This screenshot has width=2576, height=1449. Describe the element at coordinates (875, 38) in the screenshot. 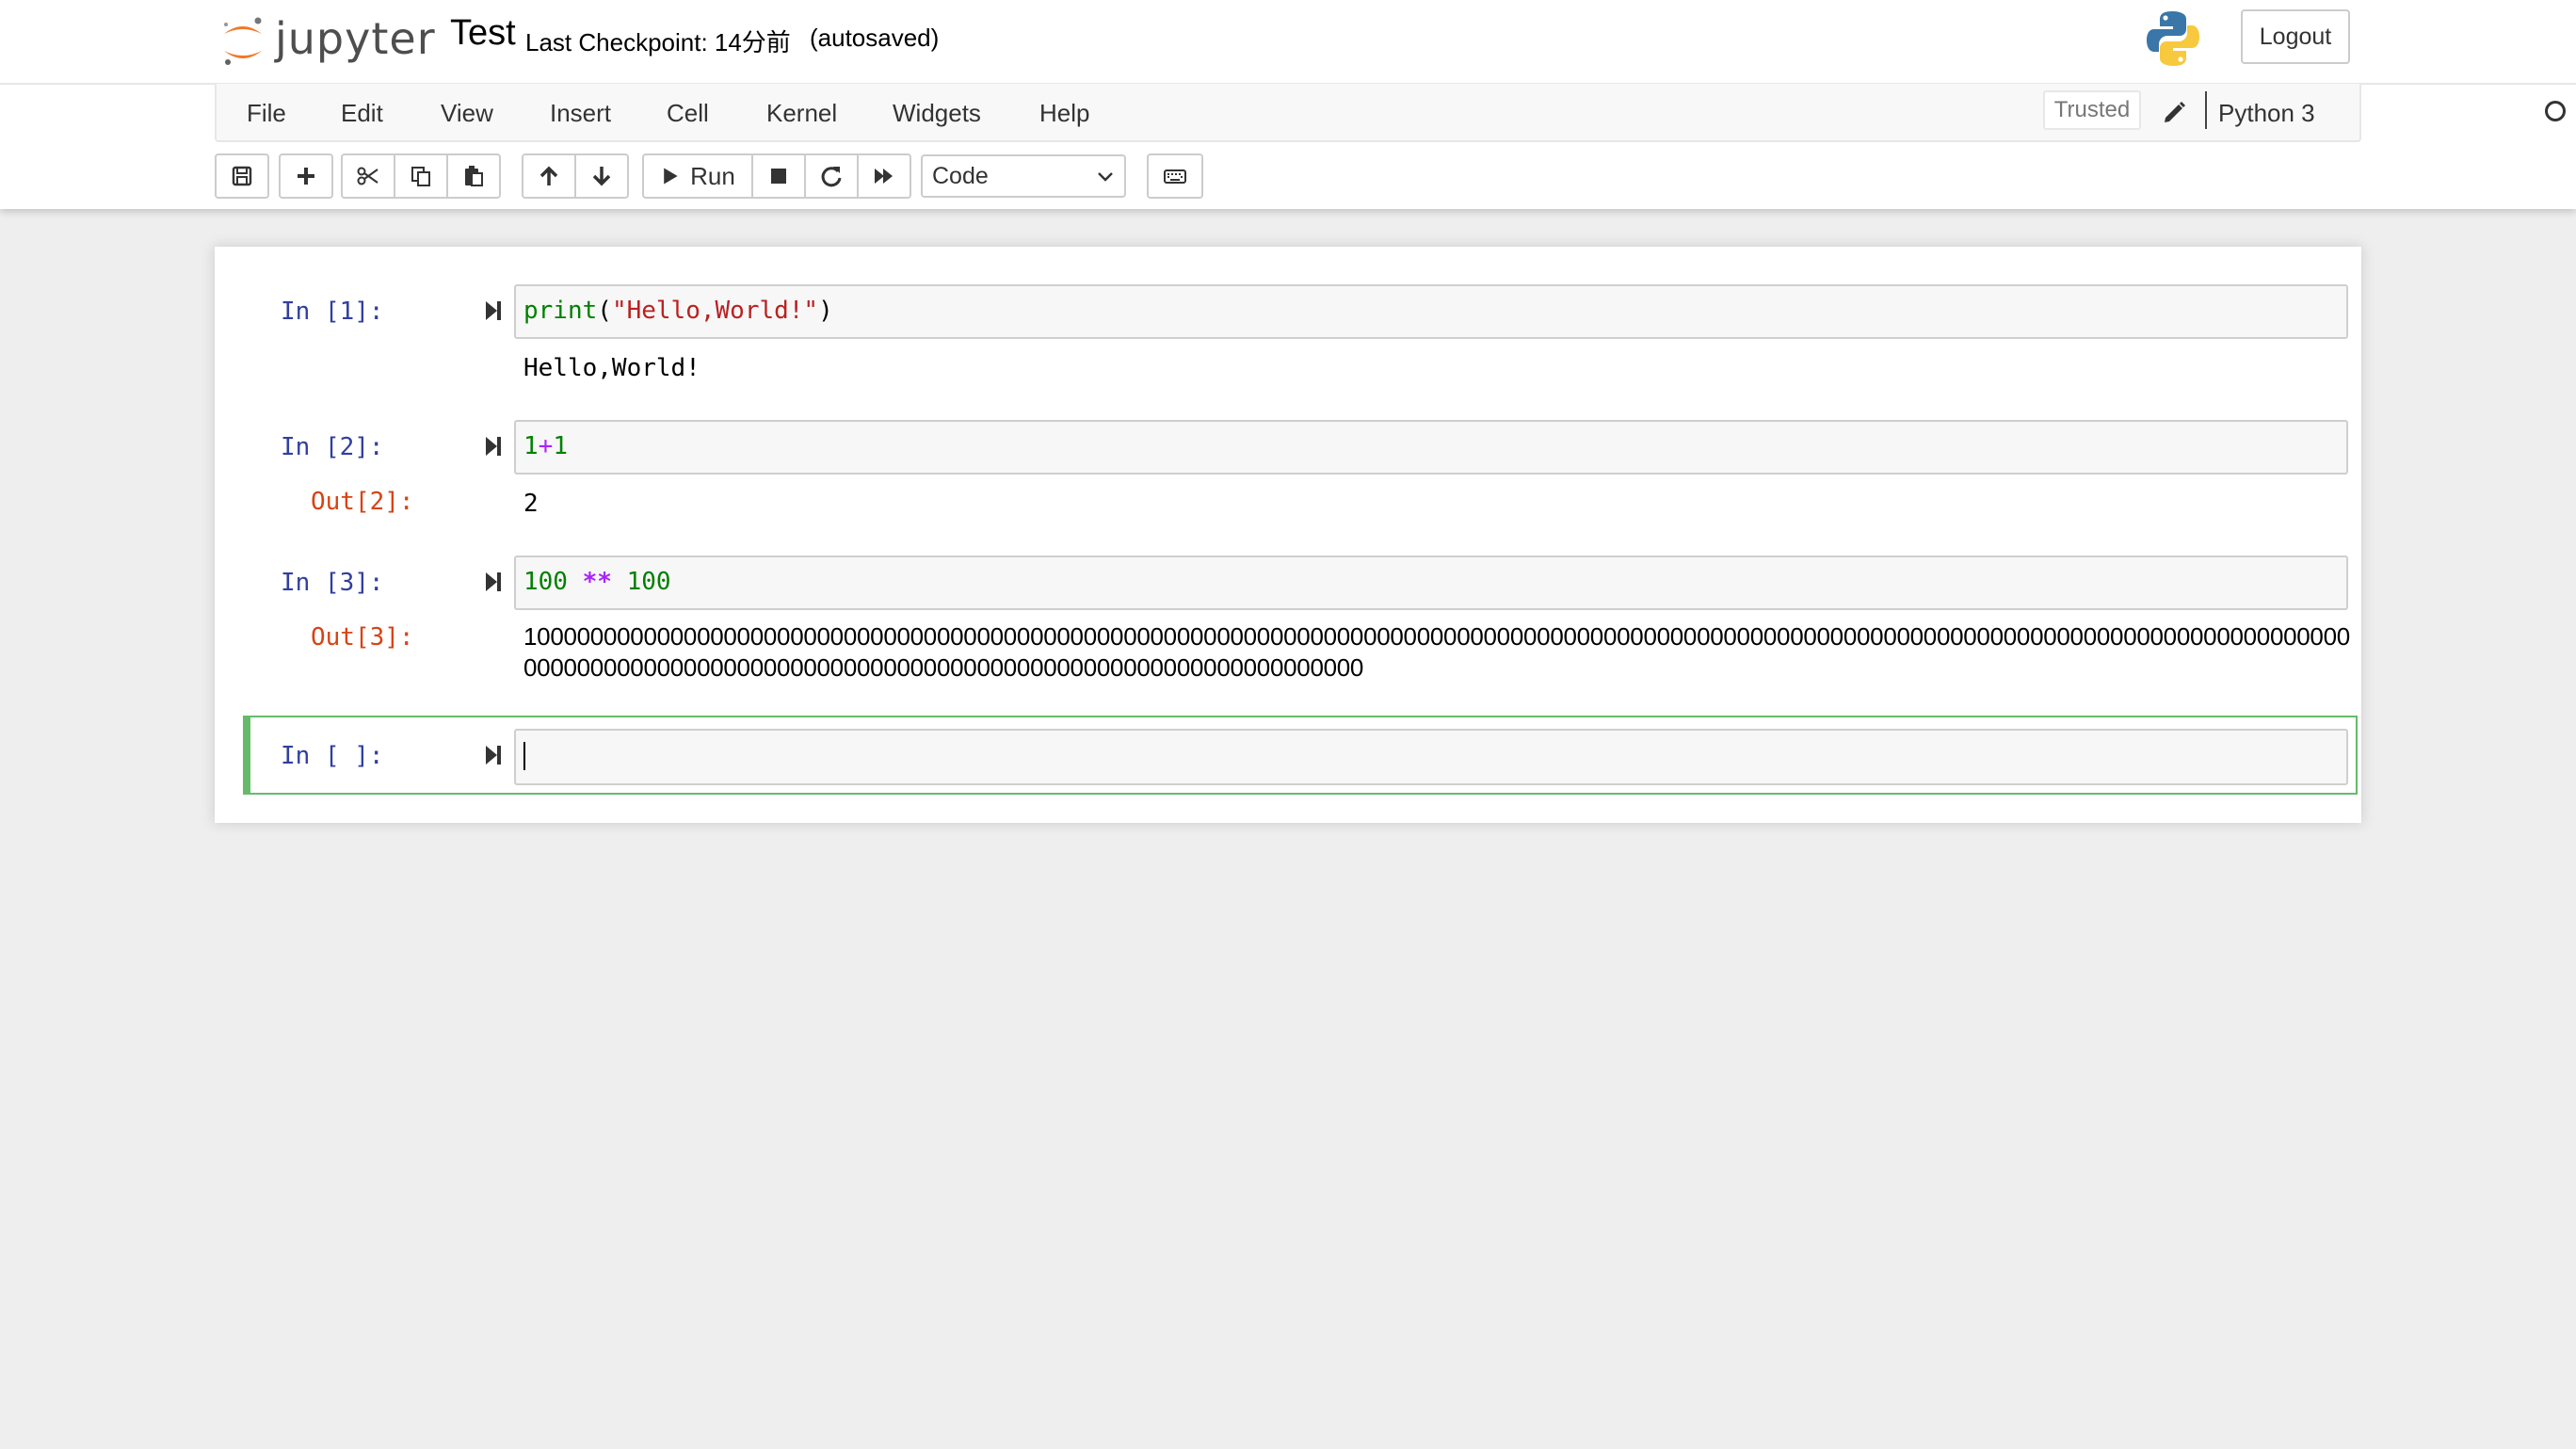

I see `autosave-status: (autosaved)` at that location.